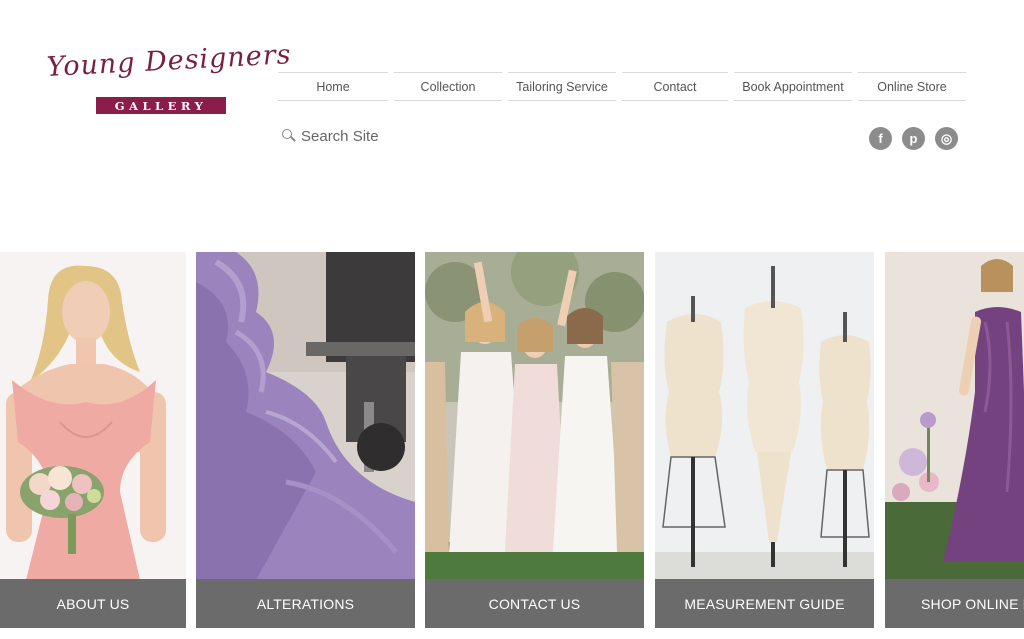 This screenshot has width=1024, height=639. Describe the element at coordinates (954, 416) in the screenshot. I see `purple-gown-image` at that location.